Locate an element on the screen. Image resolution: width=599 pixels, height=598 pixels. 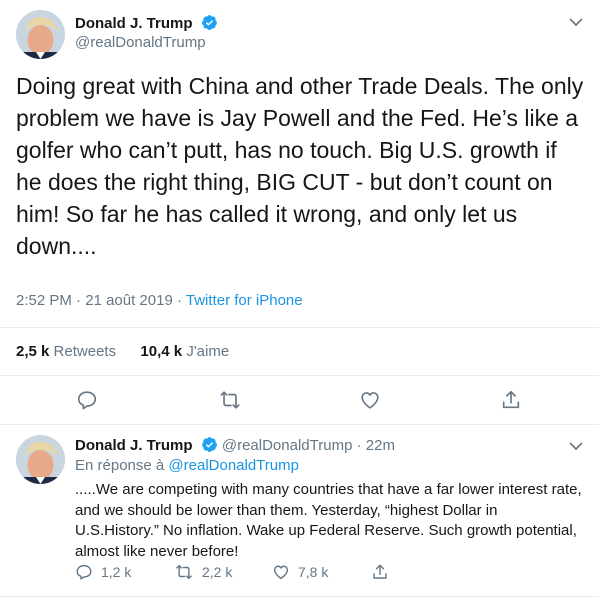
reply-to-handle: @realDonaldTrump is located at coordinates (233, 465).